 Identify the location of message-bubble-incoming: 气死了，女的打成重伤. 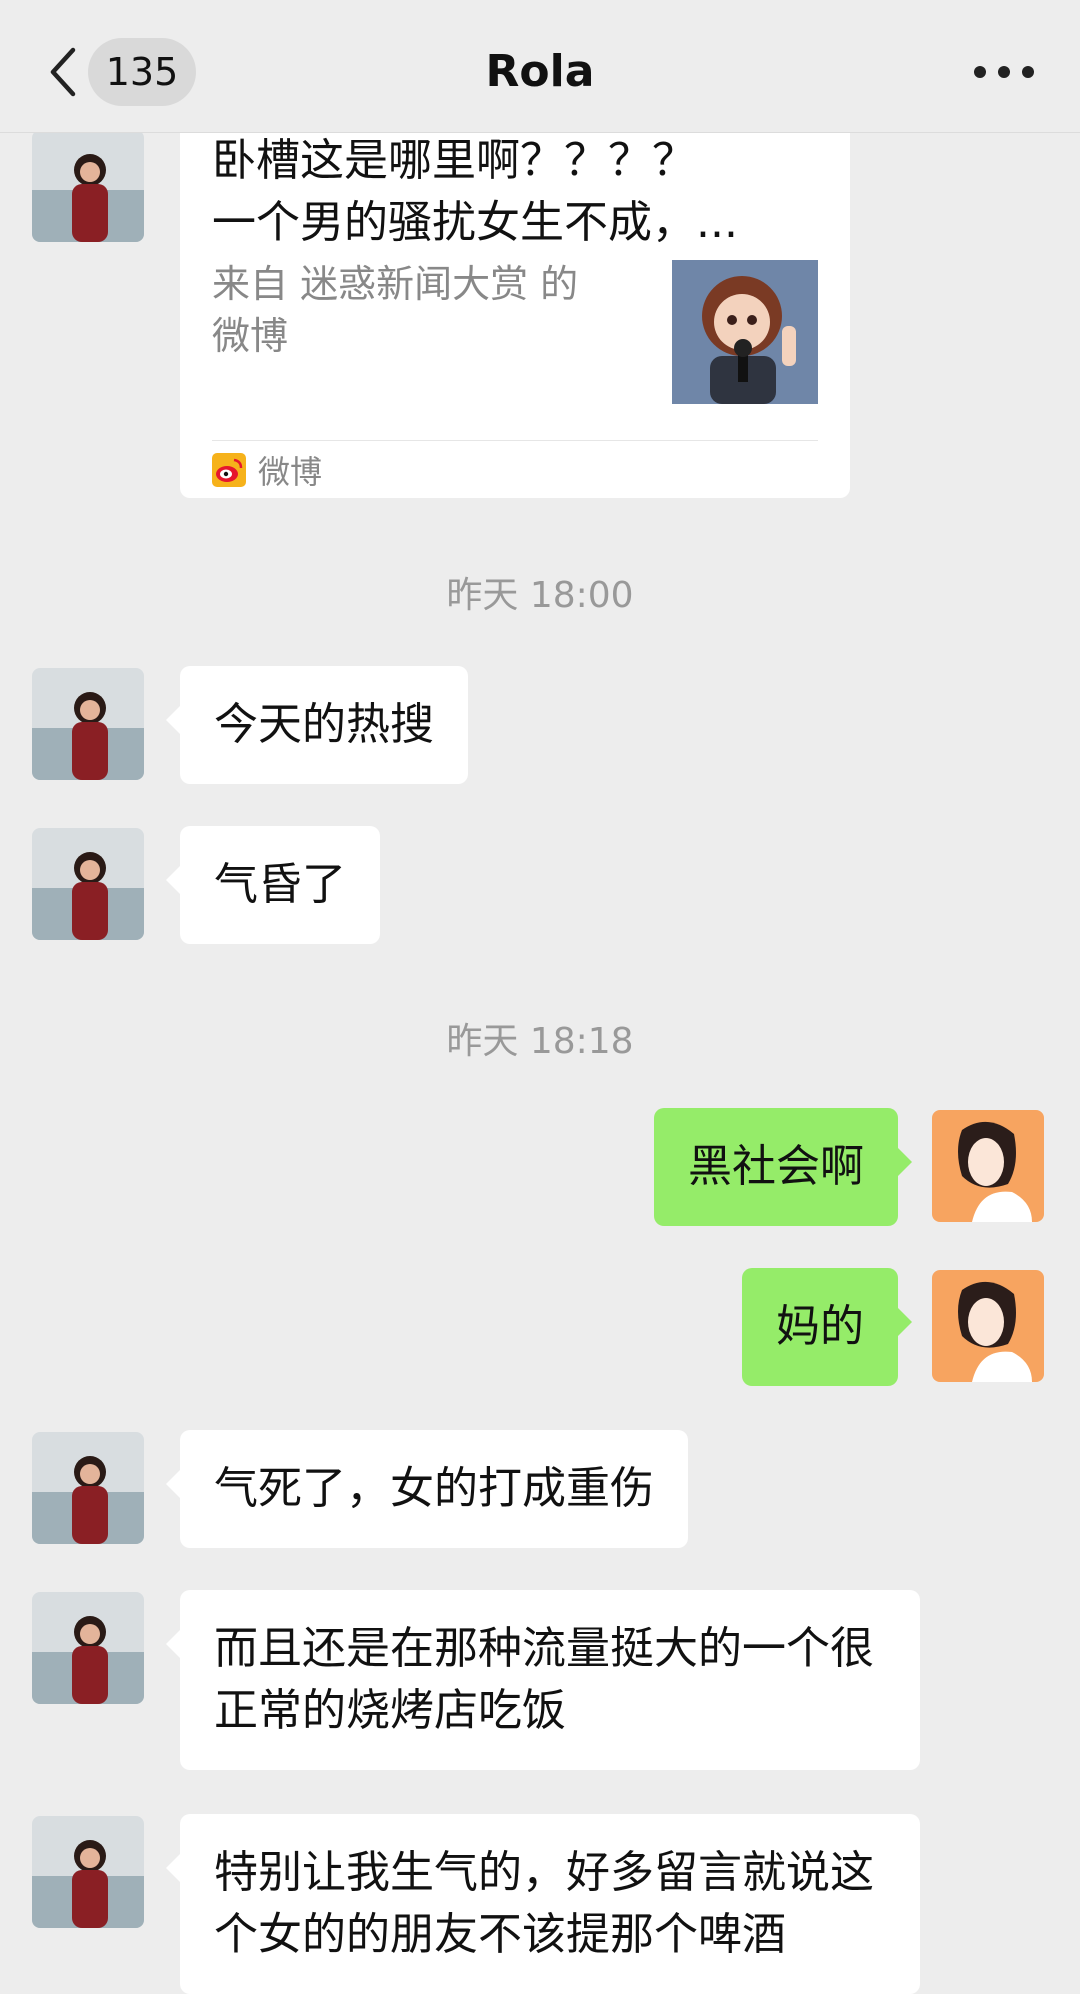
(427, 1489).